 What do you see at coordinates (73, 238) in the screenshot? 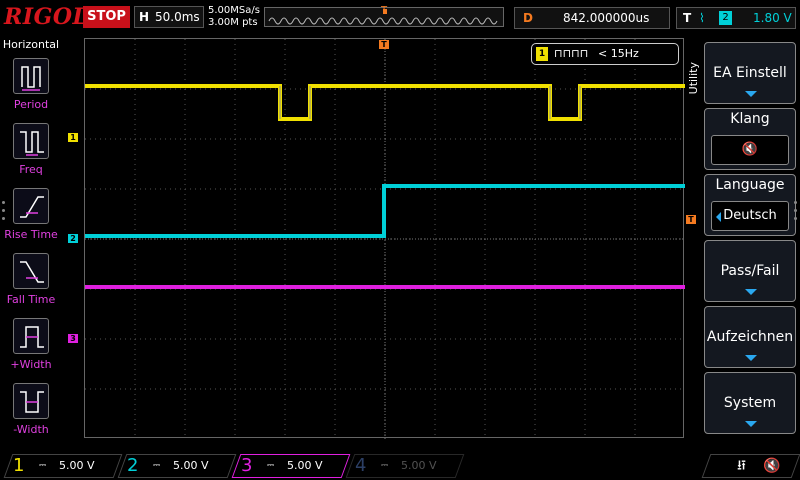
I see `ch2-offset-marker: 2` at bounding box center [73, 238].